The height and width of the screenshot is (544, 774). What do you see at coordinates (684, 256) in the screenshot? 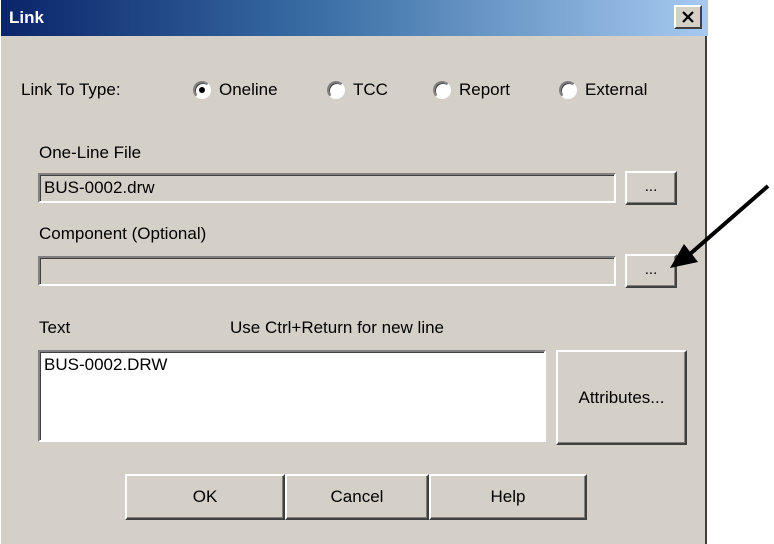
I see `arrow-head-icon` at bounding box center [684, 256].